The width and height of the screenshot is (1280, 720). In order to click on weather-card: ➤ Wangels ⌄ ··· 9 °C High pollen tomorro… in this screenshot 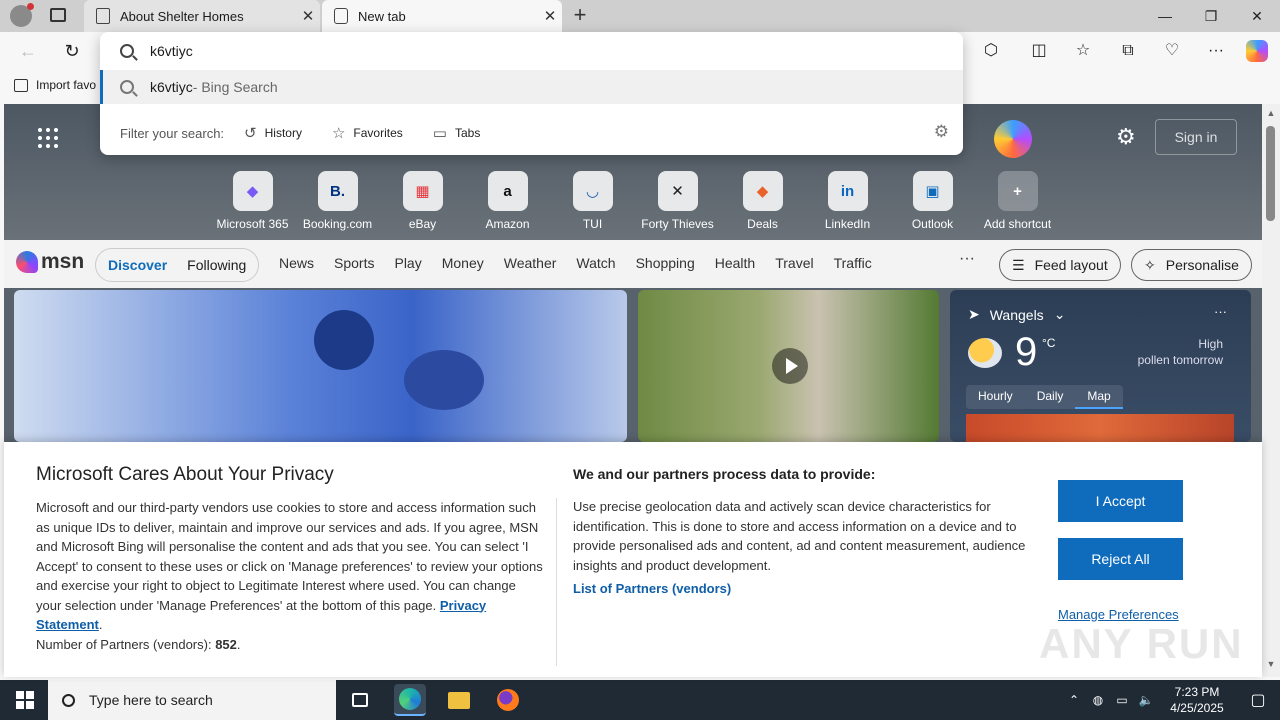, I will do `click(1100, 366)`.